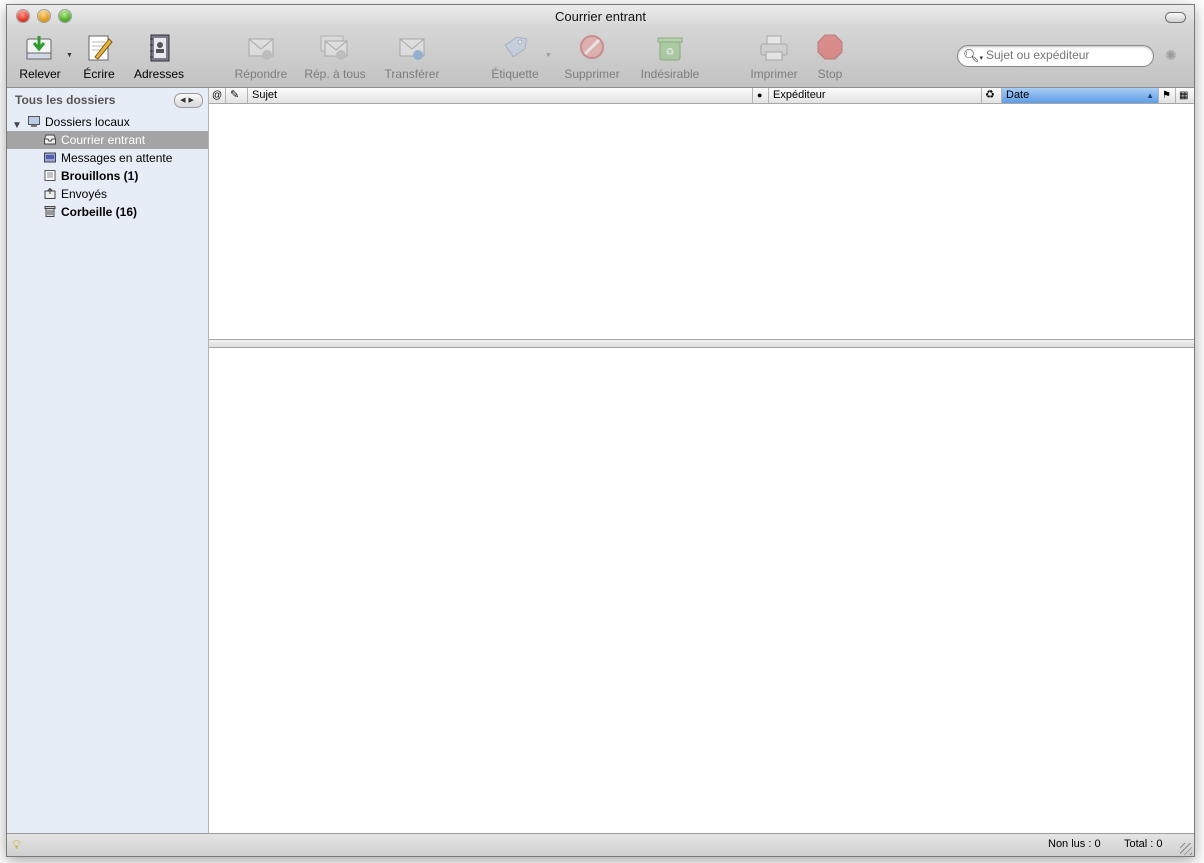 This screenshot has height=863, width=1204. What do you see at coordinates (65, 100) in the screenshot?
I see `folder-view-title: Tous les dossiers` at bounding box center [65, 100].